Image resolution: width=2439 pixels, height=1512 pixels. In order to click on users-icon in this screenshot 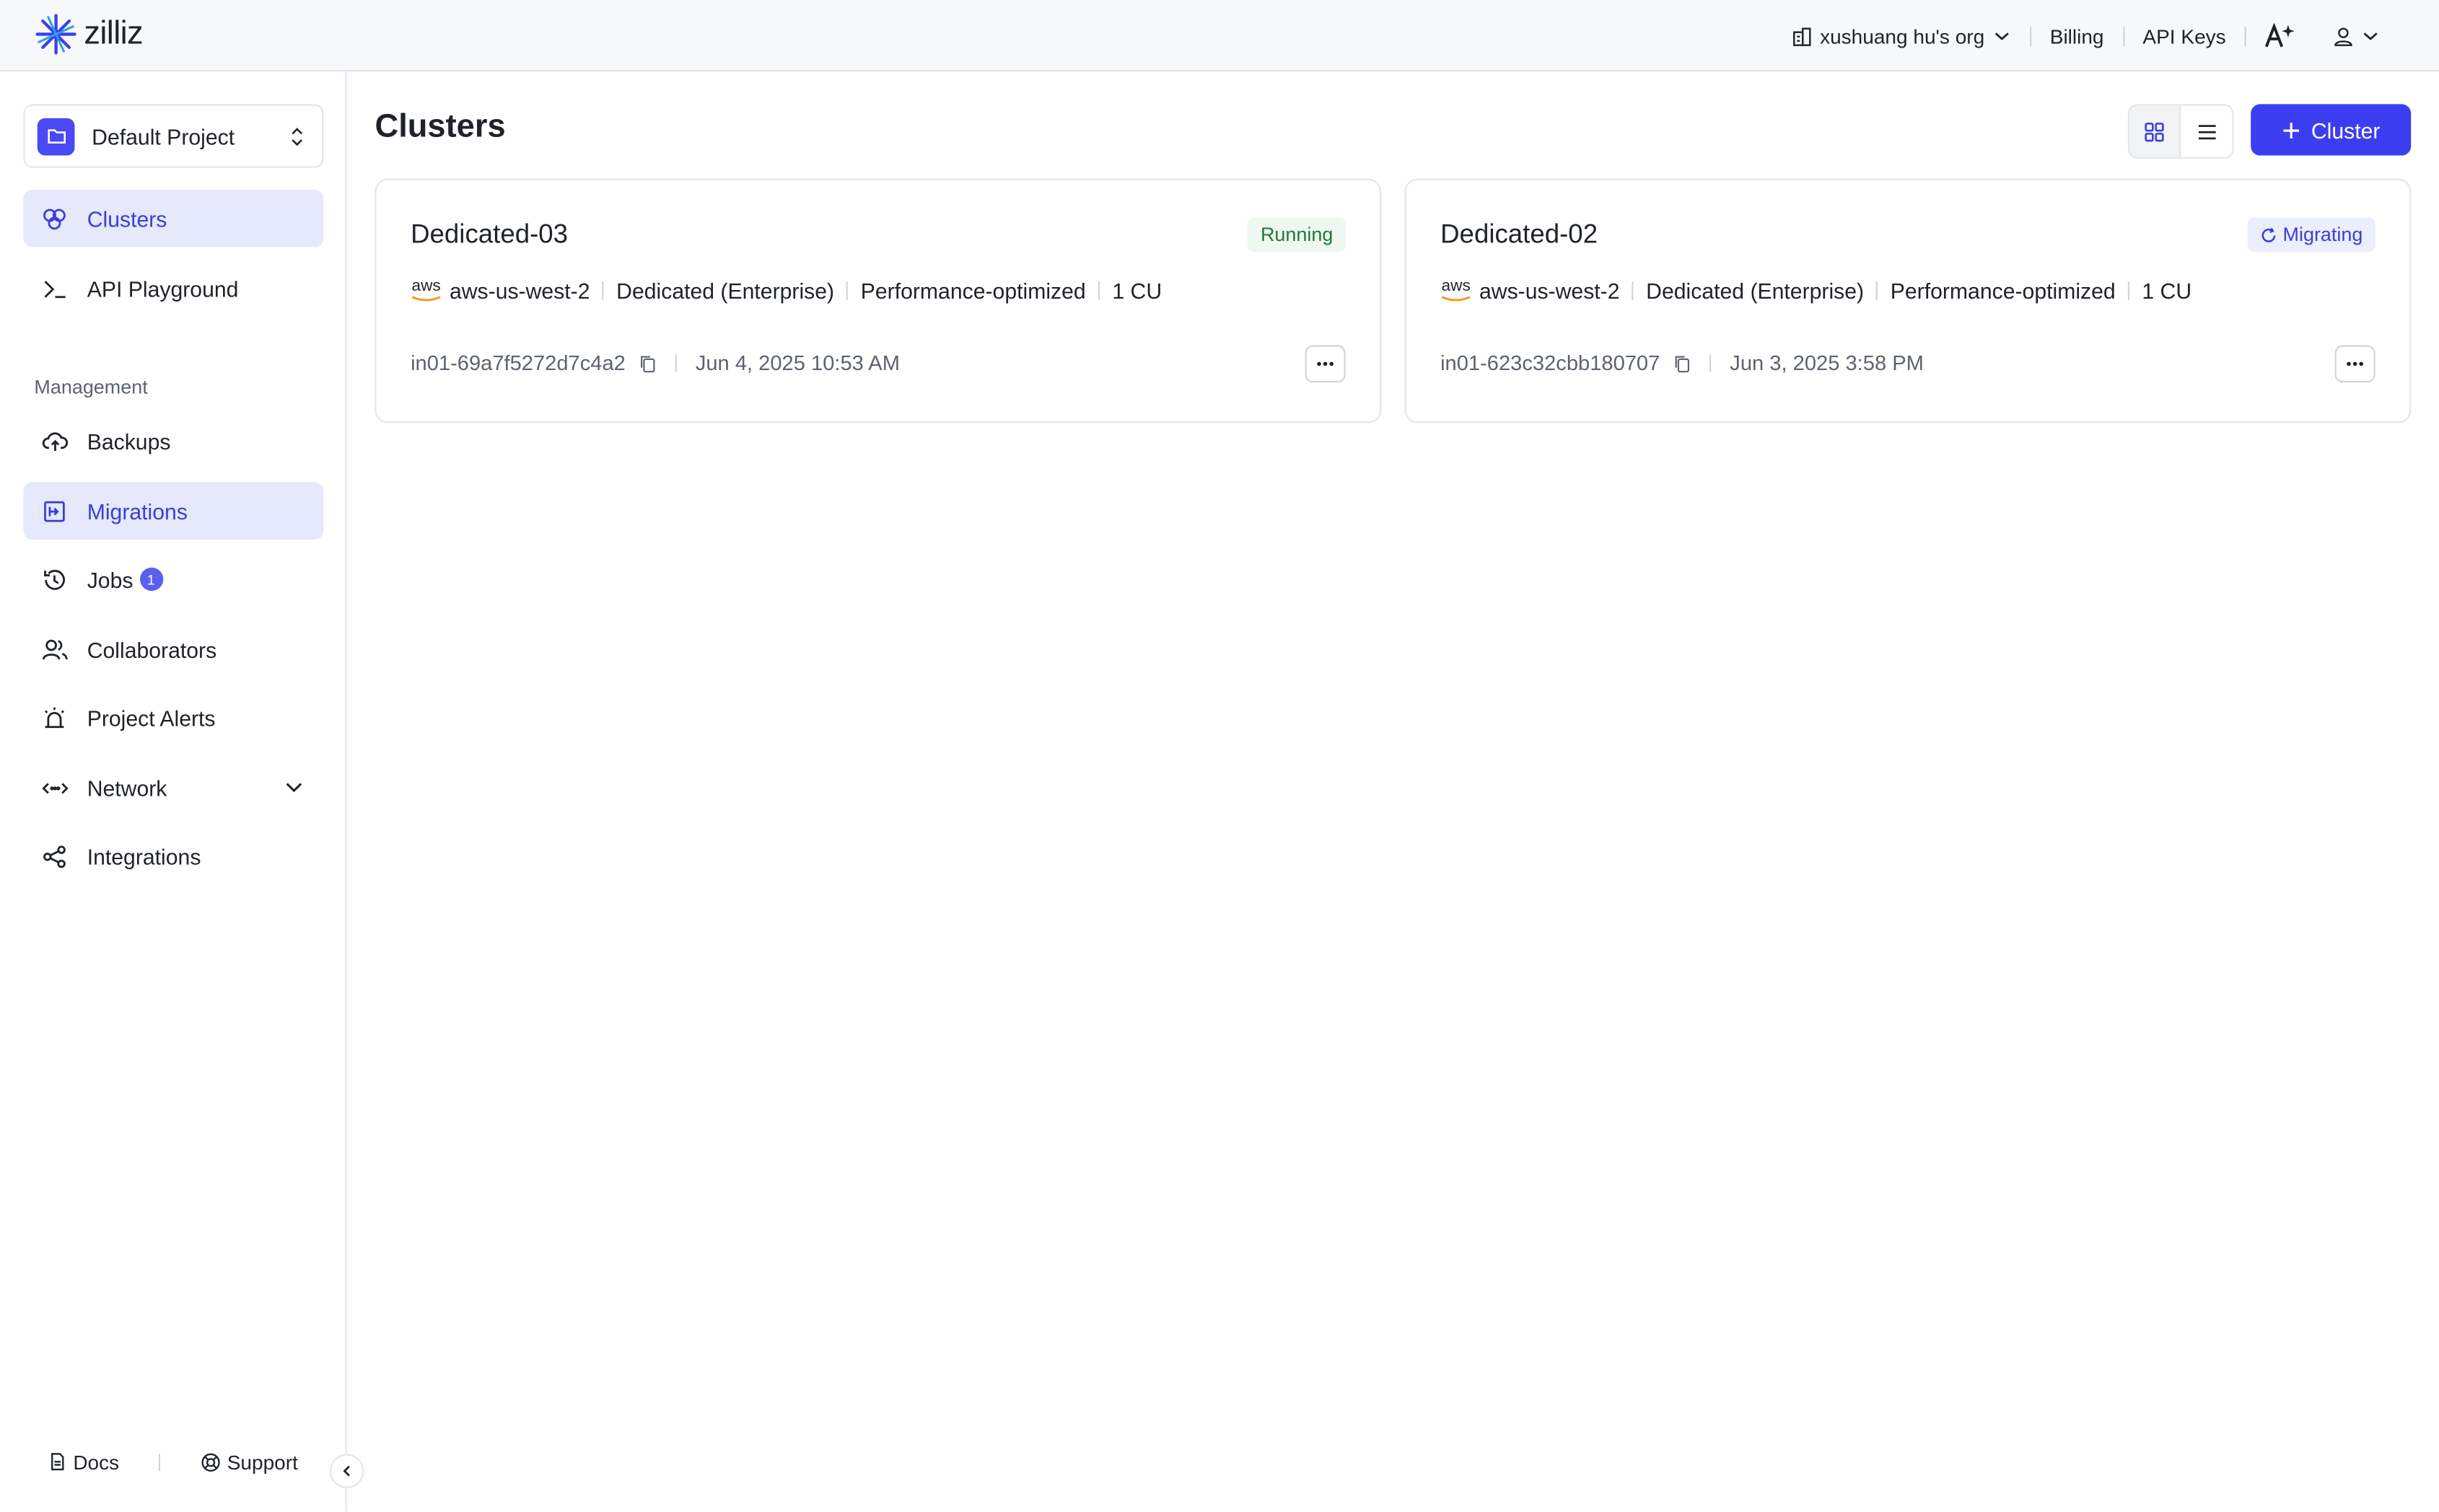, I will do `click(55, 650)`.